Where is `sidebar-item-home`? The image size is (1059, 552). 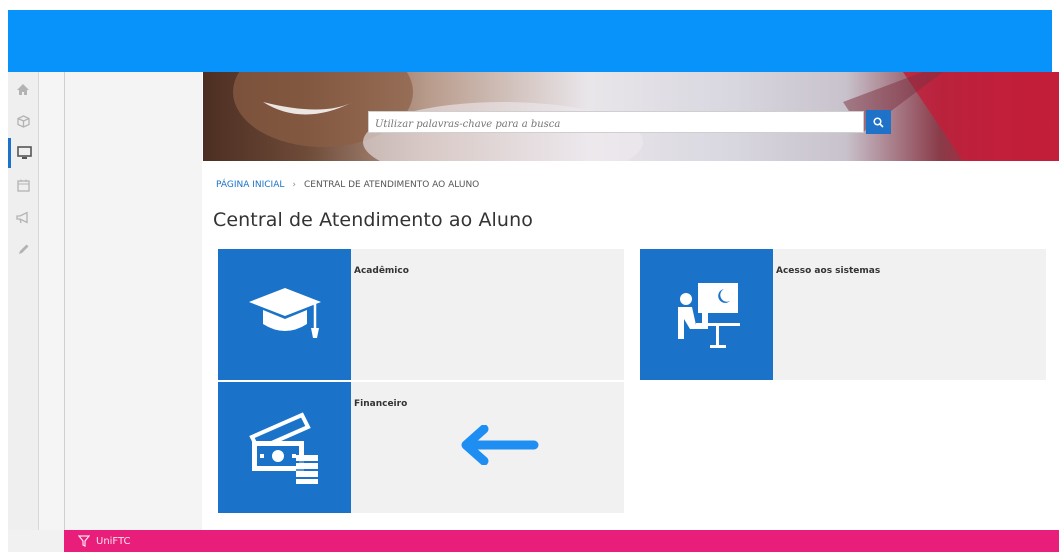 sidebar-item-home is located at coordinates (23, 89).